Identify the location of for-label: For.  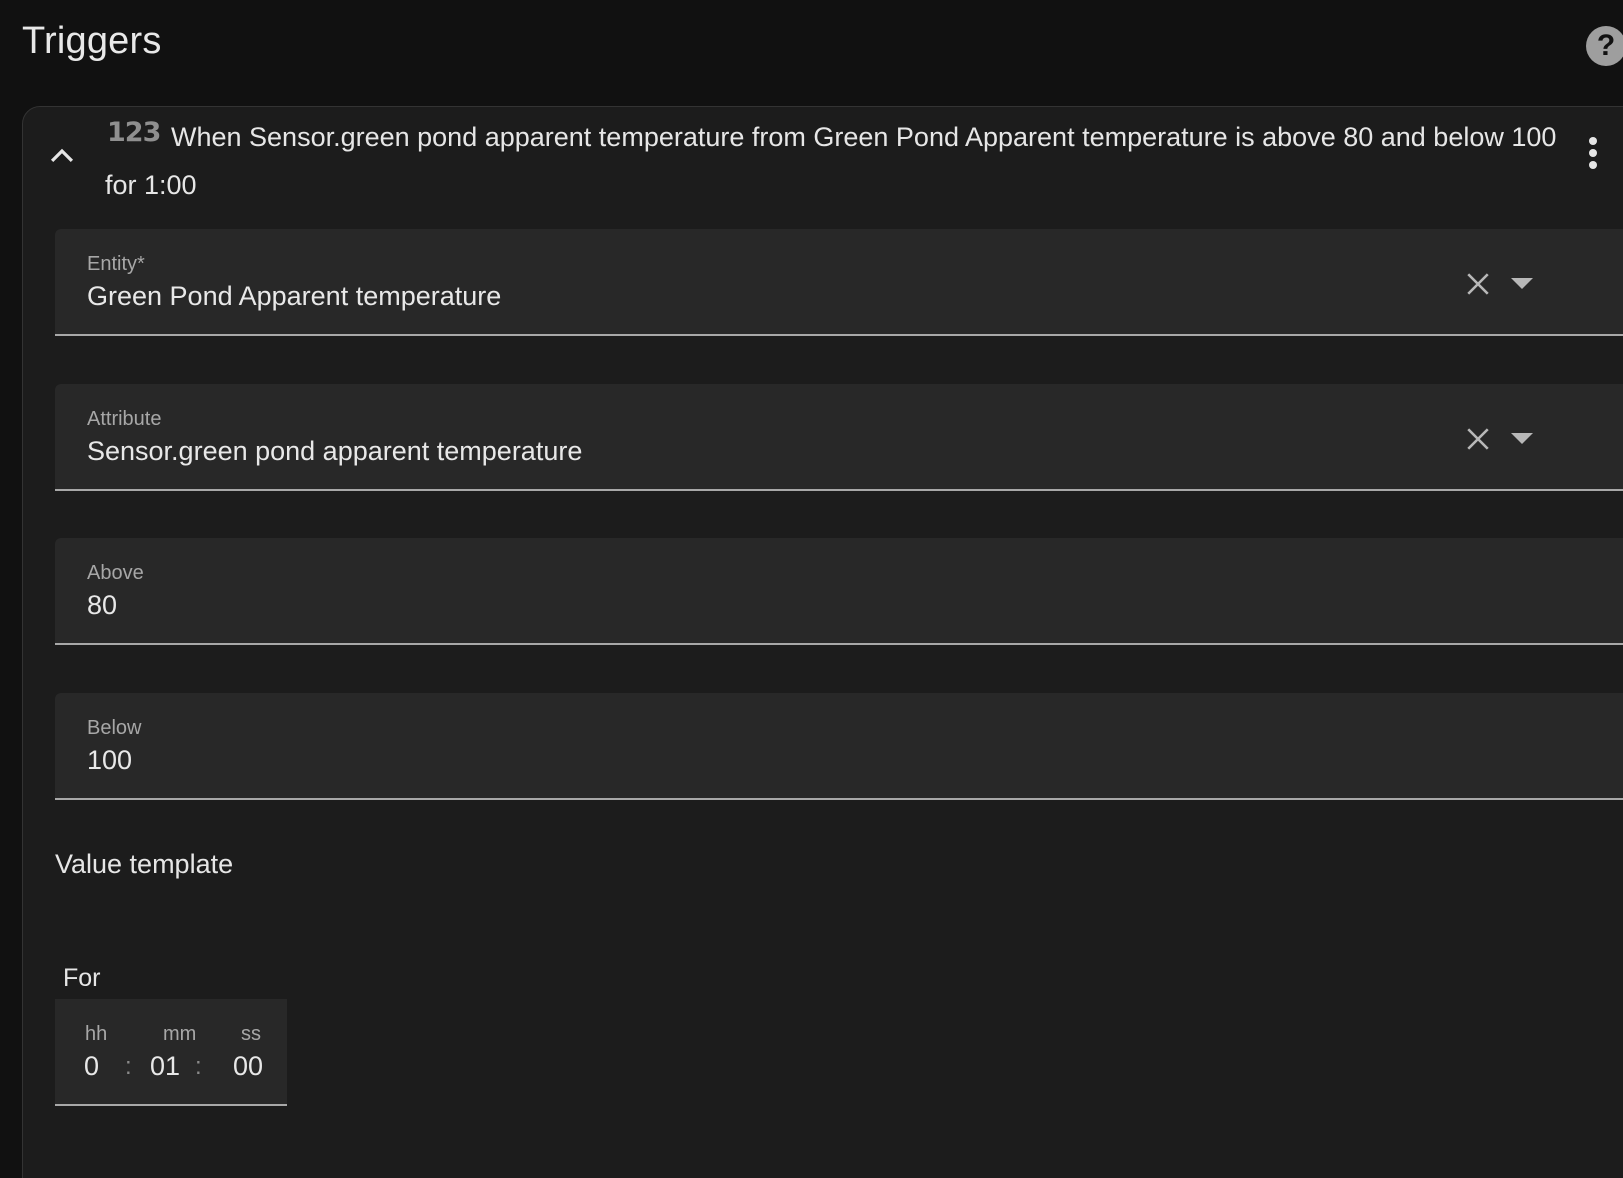
(82, 978).